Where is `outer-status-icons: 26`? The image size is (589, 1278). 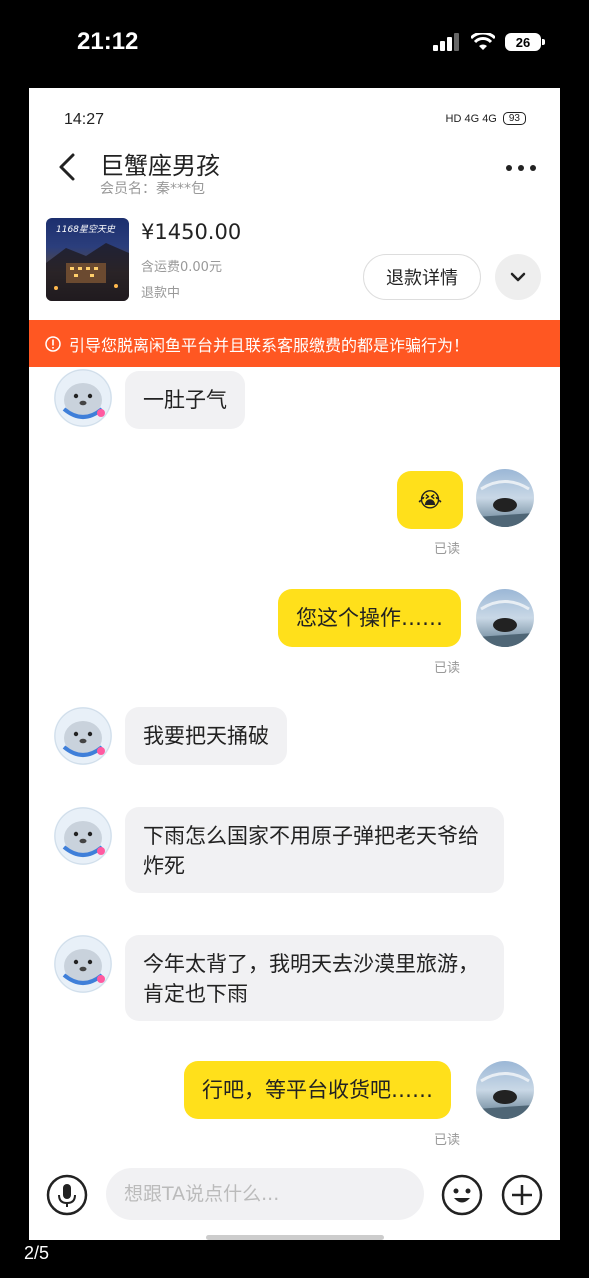 outer-status-icons: 26 is located at coordinates (489, 42).